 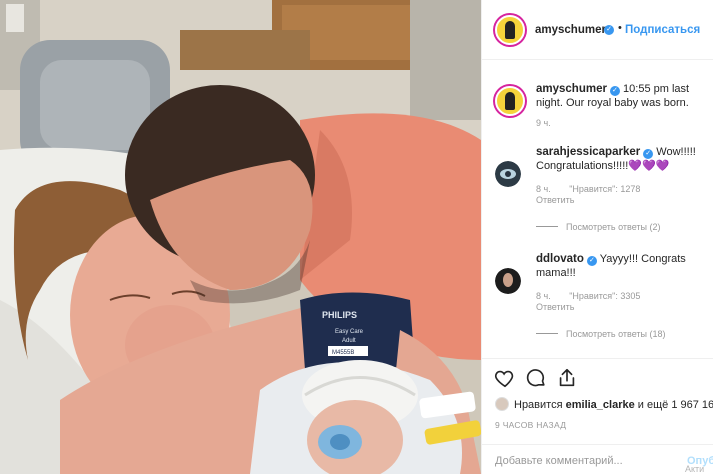 What do you see at coordinates (571, 89) in the screenshot?
I see `caption-username: amyschumer` at bounding box center [571, 89].